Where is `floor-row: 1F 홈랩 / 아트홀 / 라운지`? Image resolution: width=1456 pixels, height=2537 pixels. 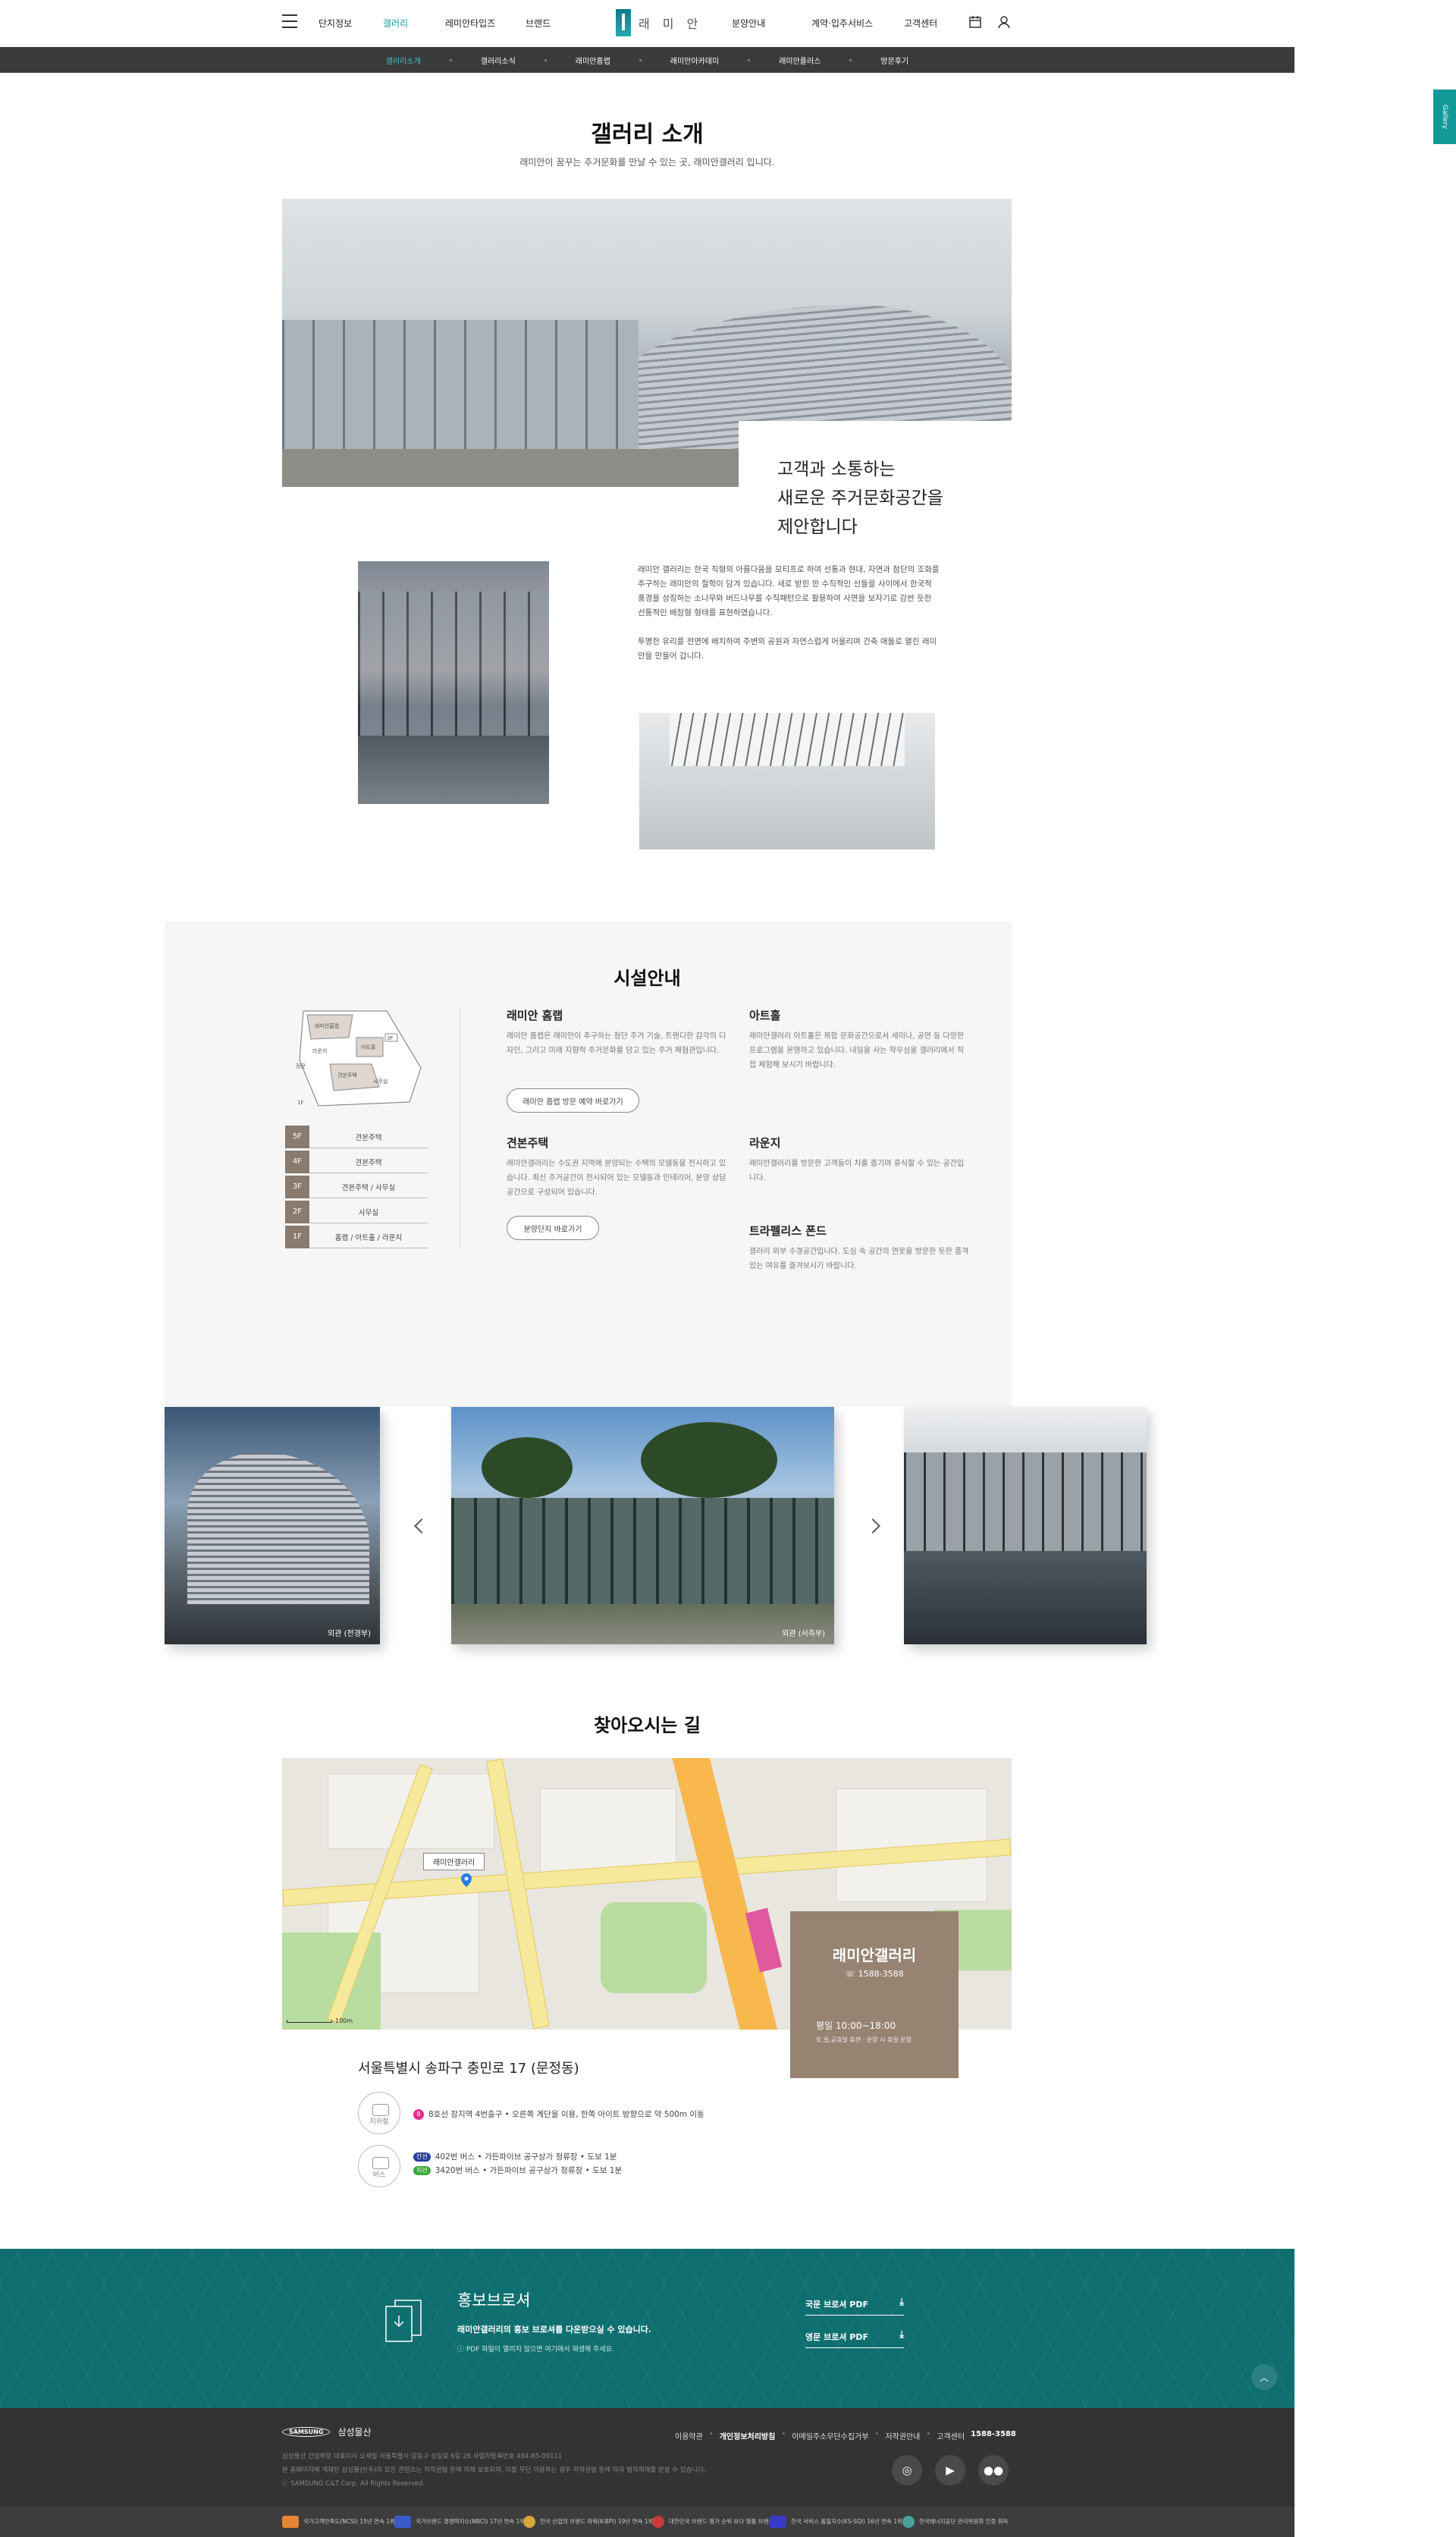
floor-row: 1F 홈랩 / 아트홀 / 라운지 is located at coordinates (356, 1236).